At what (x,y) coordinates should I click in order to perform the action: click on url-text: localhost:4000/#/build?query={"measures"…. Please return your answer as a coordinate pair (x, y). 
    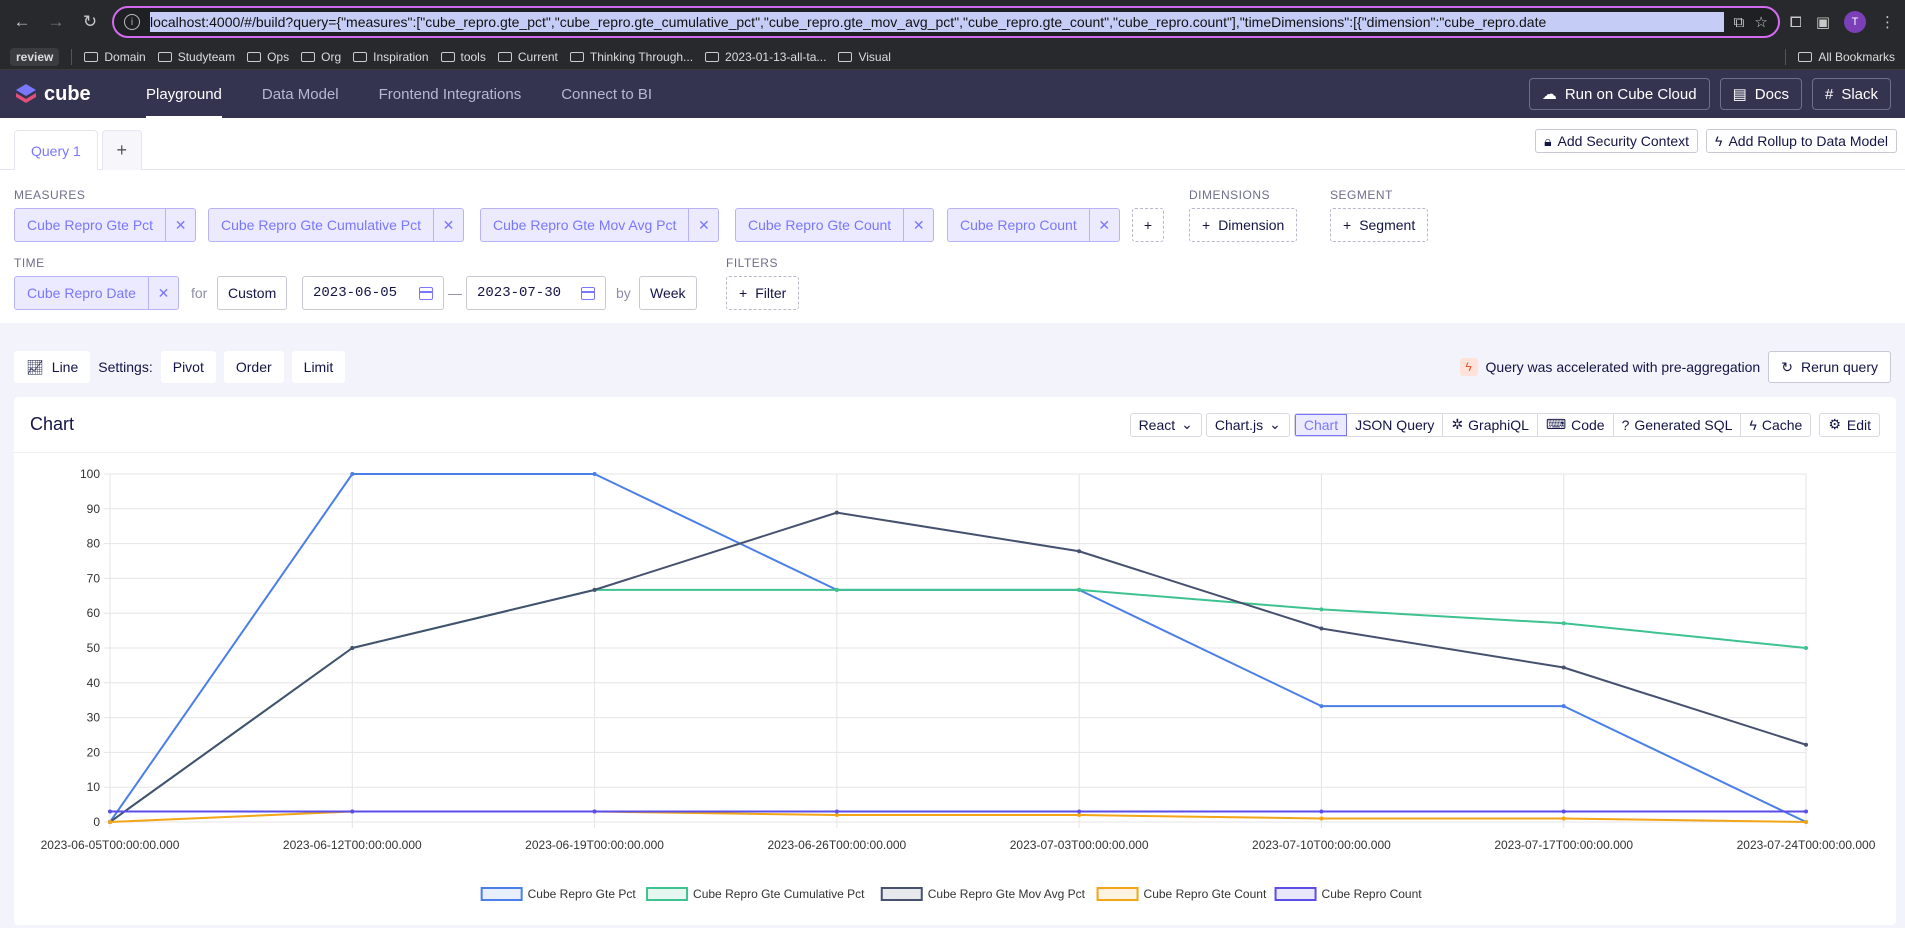
    Looking at the image, I should click on (937, 22).